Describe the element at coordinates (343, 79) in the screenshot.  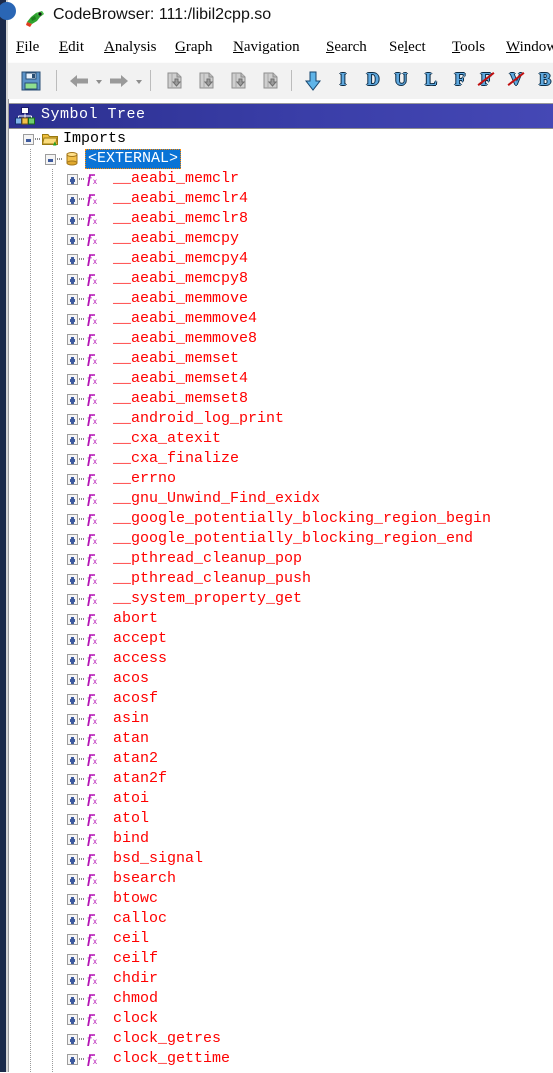
I see `instruction-letter-icon: I` at that location.